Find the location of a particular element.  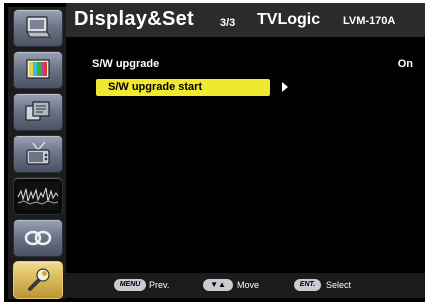

page-indicator: 3/3 is located at coordinates (228, 23).